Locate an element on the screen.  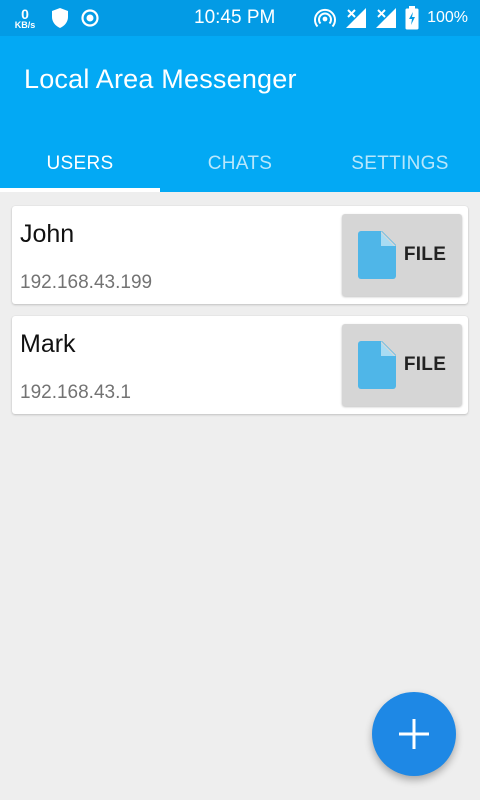
network-speed-indicator: 0 KB/s is located at coordinates (25, 18).